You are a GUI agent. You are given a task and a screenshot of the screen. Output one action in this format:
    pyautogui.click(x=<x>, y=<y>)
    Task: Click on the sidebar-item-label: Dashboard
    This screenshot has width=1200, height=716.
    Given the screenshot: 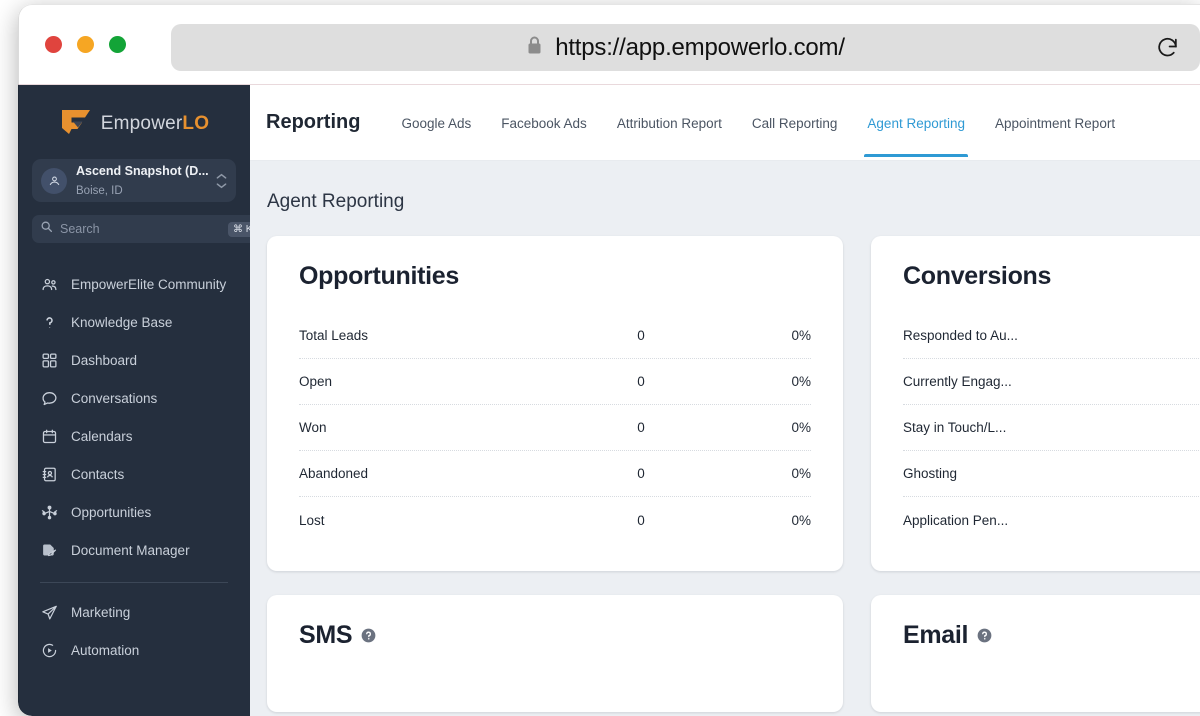 What is the action you would take?
    pyautogui.click(x=104, y=360)
    